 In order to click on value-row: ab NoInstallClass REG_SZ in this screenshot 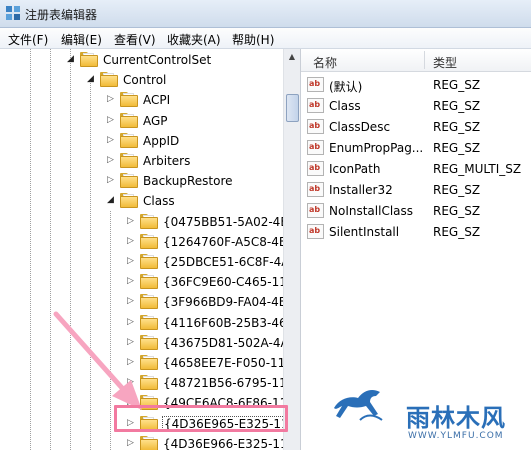, I will do `click(416, 211)`.